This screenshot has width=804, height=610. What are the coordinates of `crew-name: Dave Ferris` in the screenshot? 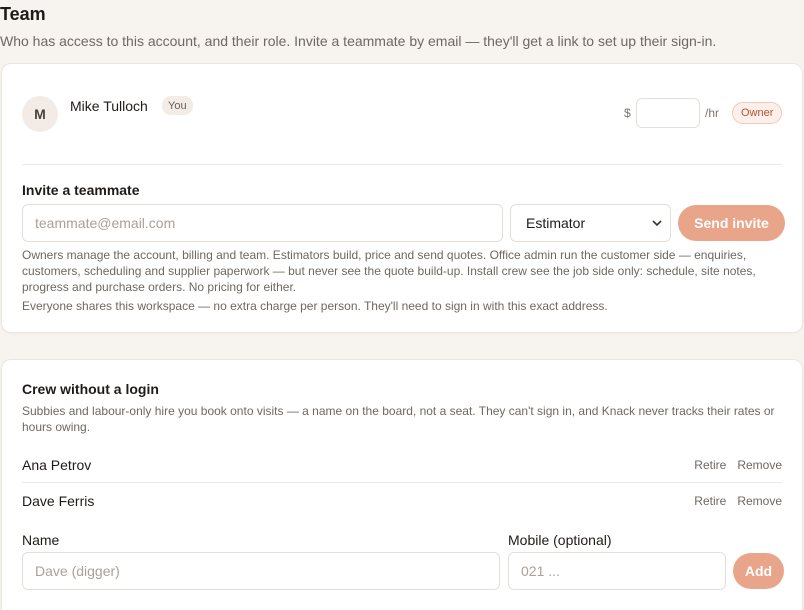 It's located at (58, 501).